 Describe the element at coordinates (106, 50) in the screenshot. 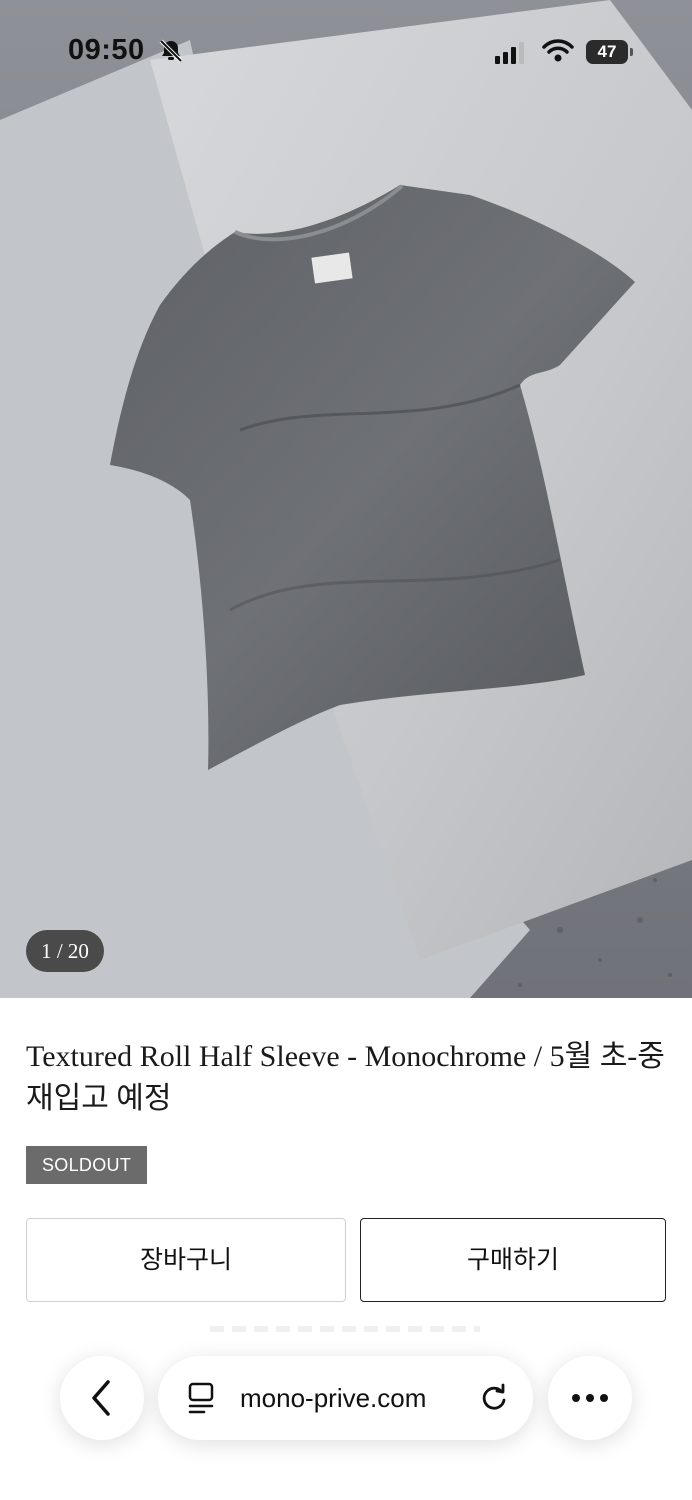

I see `status-time: 09:50` at that location.